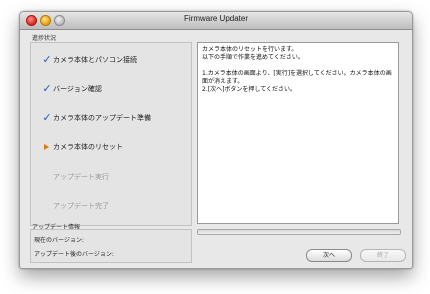 Image resolution: width=430 pixels, height=294 pixels. I want to click on step-item: ✓ バージョン確認, so click(111, 90).